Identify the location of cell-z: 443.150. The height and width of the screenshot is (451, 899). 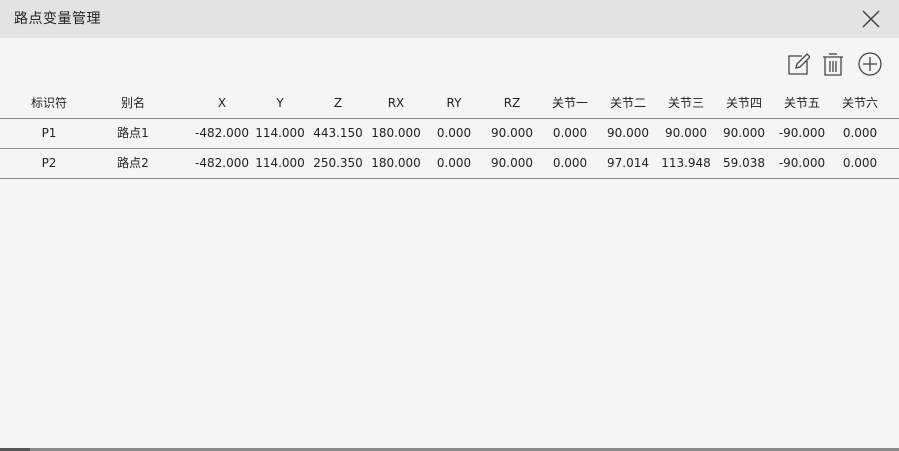
(338, 133).